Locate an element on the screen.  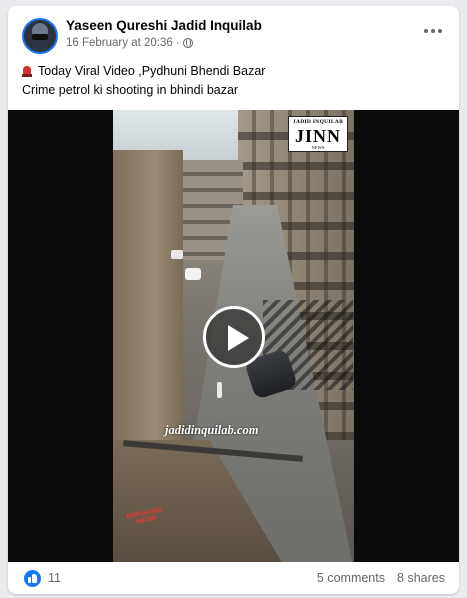
siren-icon is located at coordinates (27, 71).